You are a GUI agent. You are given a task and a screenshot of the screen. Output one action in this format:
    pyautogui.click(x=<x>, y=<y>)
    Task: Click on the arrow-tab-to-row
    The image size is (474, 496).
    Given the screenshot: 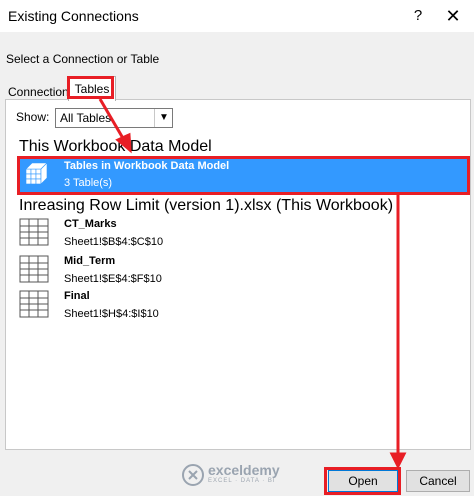 What is the action you would take?
    pyautogui.click(x=115, y=126)
    